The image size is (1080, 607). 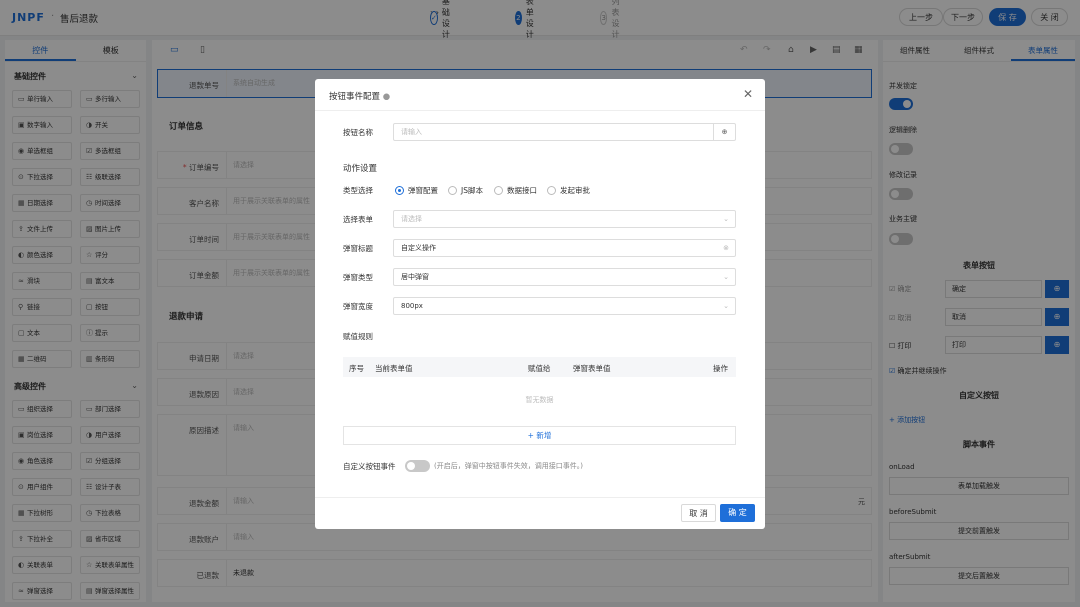 What do you see at coordinates (724, 132) in the screenshot?
I see `globe-icon: ⊕` at bounding box center [724, 132].